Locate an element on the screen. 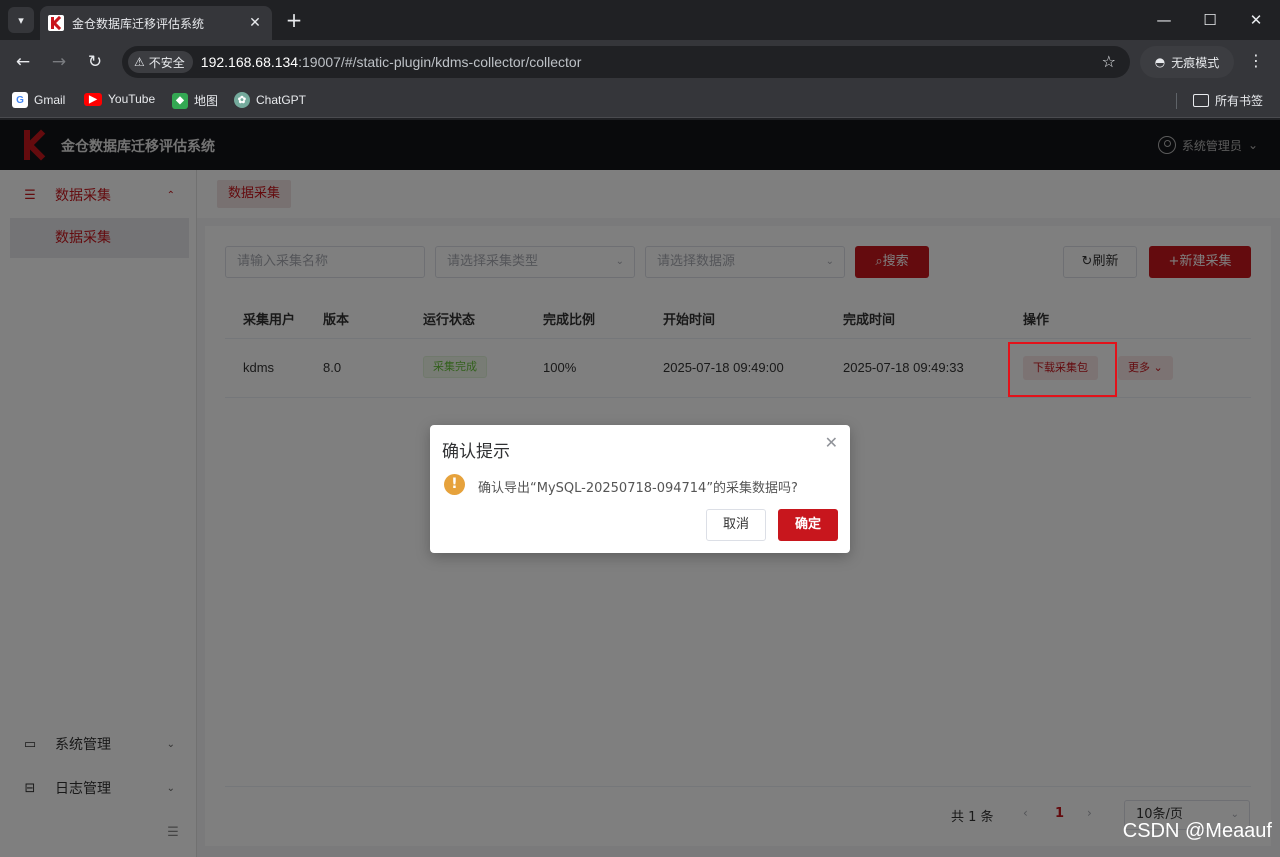 This screenshot has height=857, width=1280. dialog-title: 确认提示 is located at coordinates (476, 452).